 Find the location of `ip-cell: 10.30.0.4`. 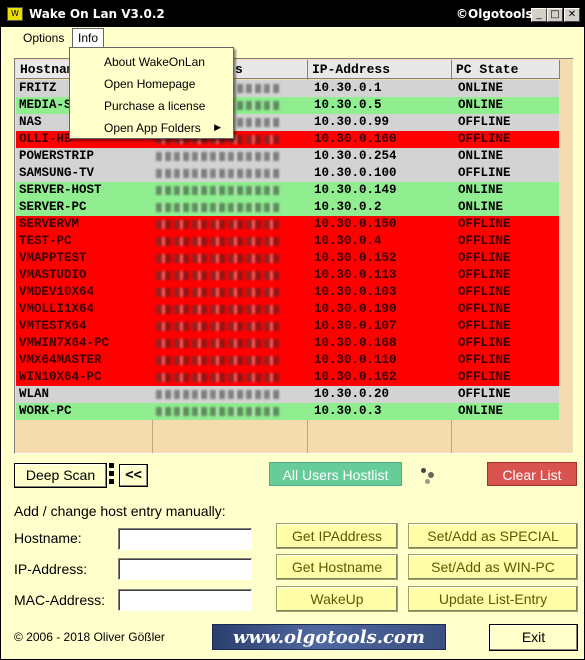

ip-cell: 10.30.0.4 is located at coordinates (348, 241).